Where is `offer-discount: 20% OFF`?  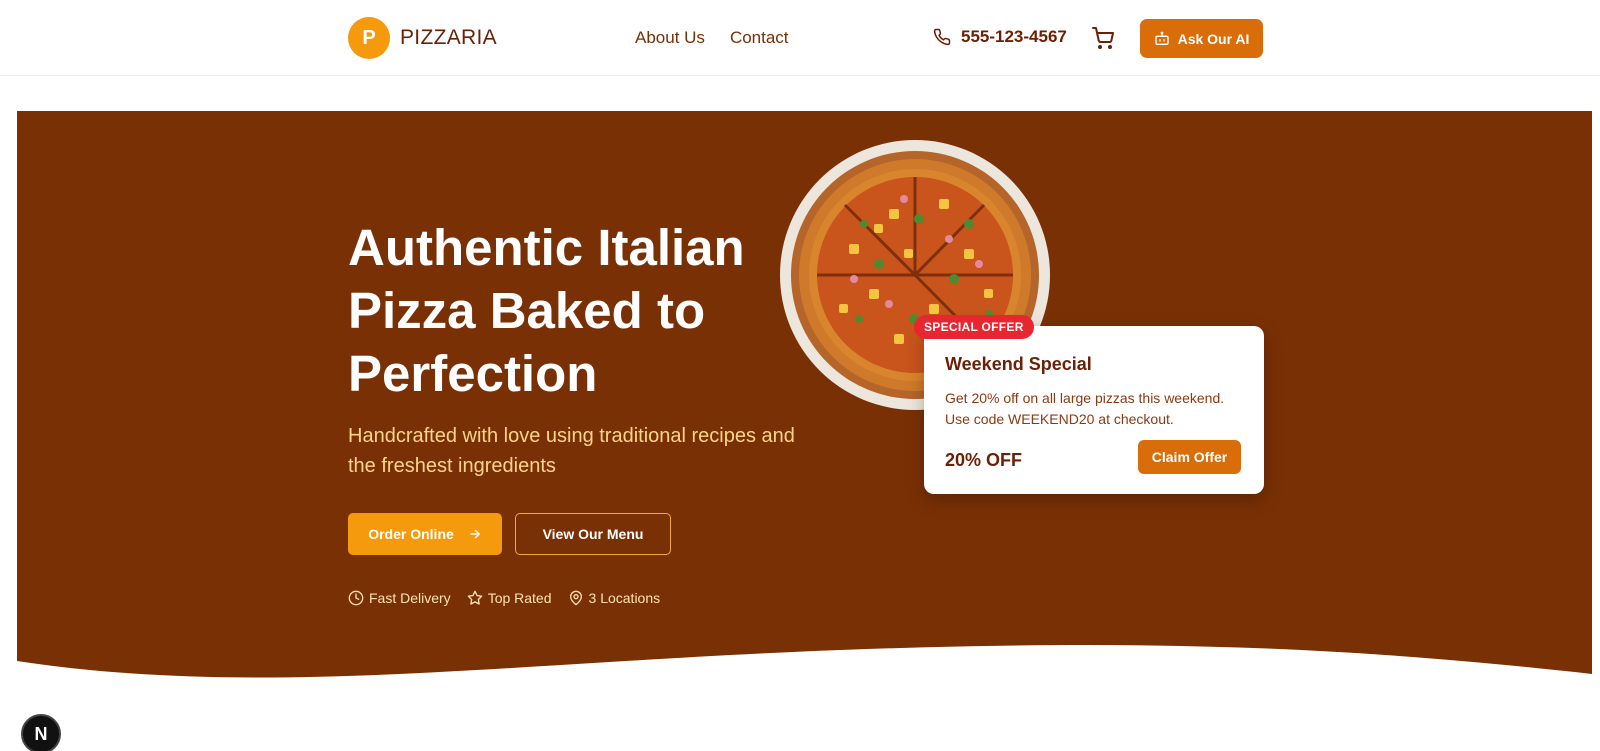
offer-discount: 20% OFF is located at coordinates (984, 460).